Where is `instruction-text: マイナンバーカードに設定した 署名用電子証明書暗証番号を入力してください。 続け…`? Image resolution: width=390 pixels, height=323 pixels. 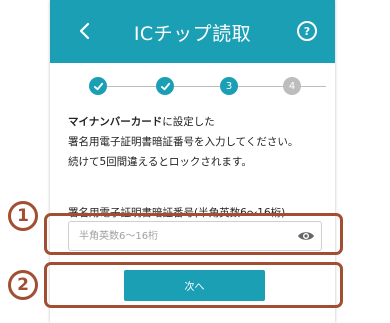 instruction-text: マイナンバーカードに設定した 署名用電子証明書暗証番号を入力してください。 続け… is located at coordinates (198, 142).